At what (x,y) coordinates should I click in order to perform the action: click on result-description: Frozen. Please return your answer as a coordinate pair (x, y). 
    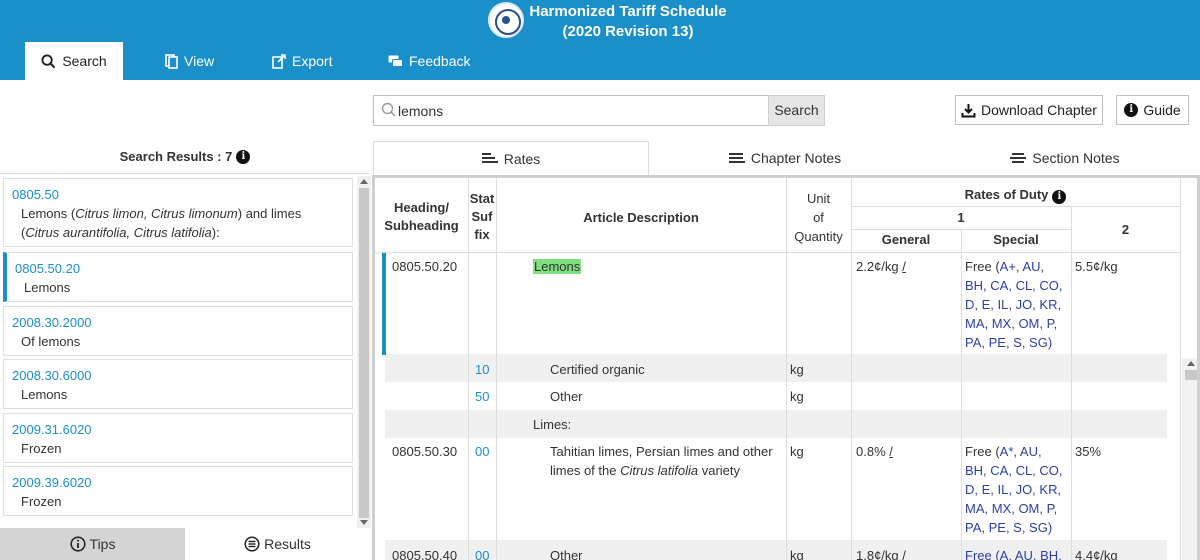
    Looking at the image, I should click on (41, 501).